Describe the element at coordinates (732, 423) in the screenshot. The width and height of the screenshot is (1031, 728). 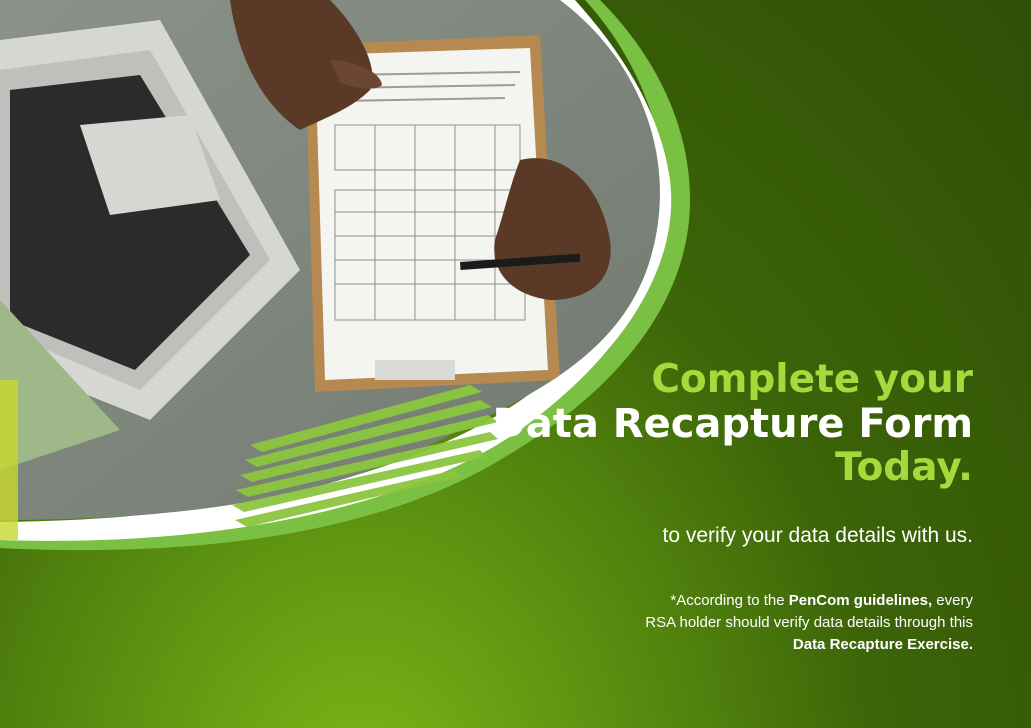
I see `headline-line-2: Data Recapture Form` at that location.